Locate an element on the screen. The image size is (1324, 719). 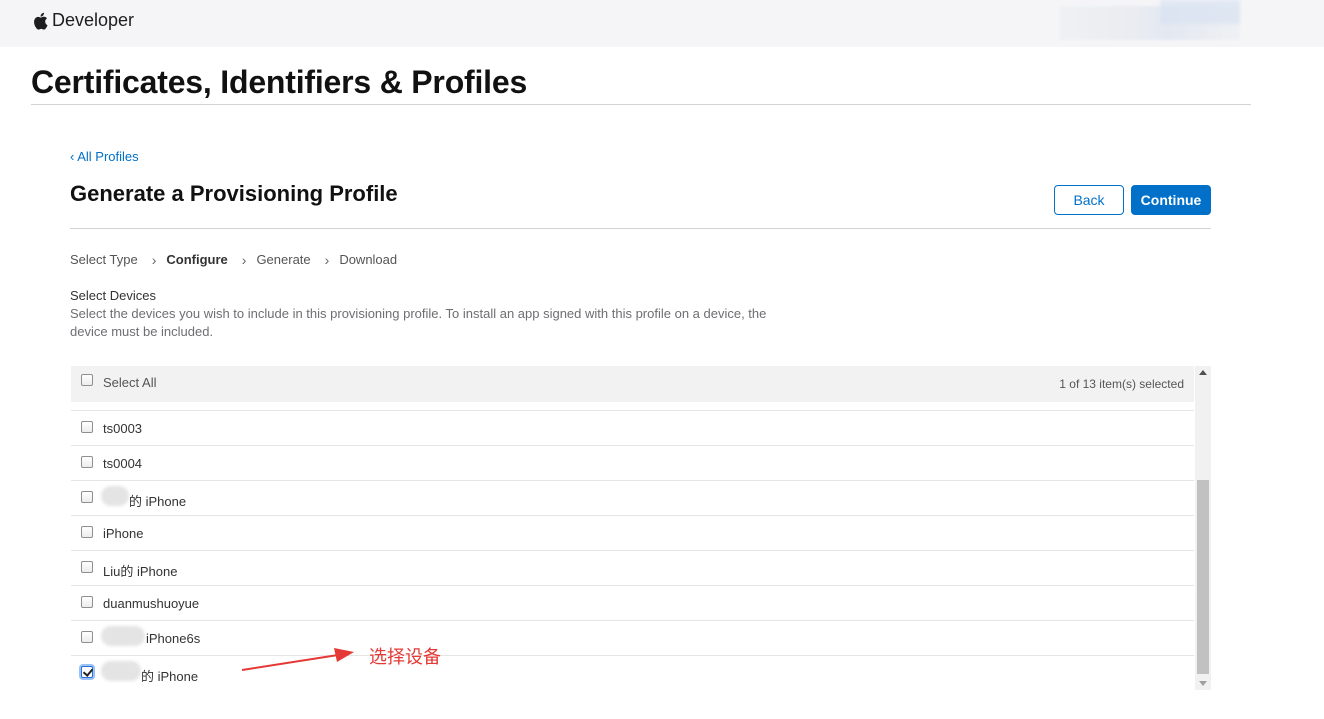
step-select-type: Select Type is located at coordinates (104, 259).